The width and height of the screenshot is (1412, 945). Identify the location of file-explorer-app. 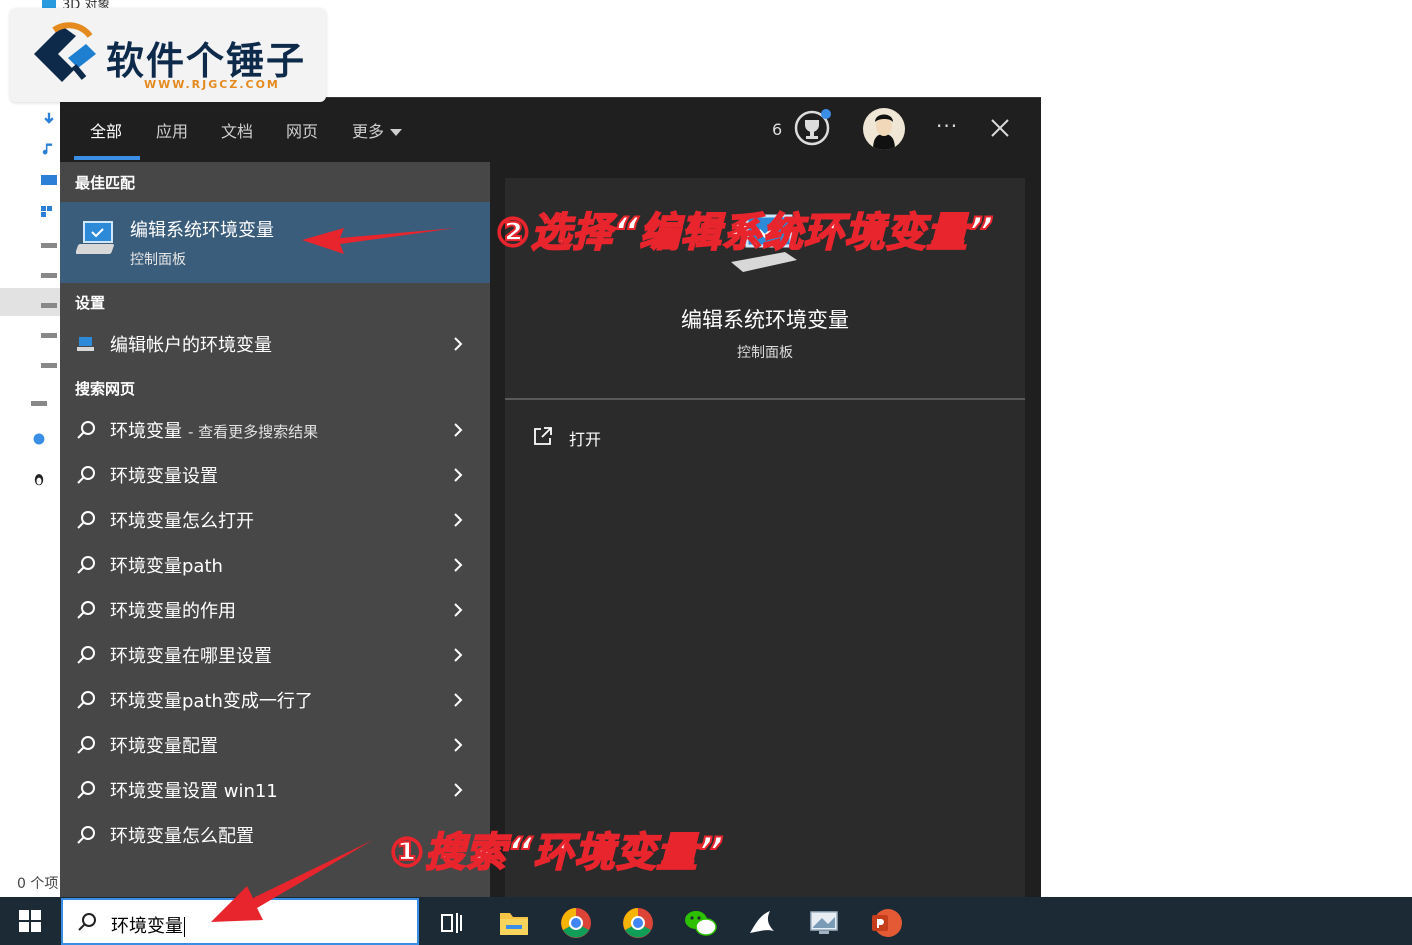
(514, 923).